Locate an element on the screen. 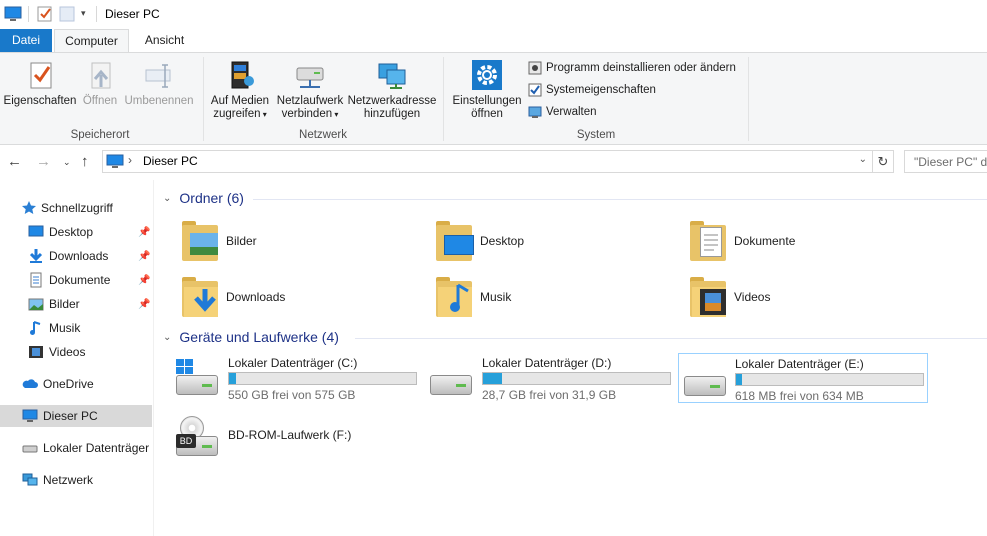 This screenshot has width=987, height=536. search-box: "Dieser PC" du is located at coordinates (945, 161).